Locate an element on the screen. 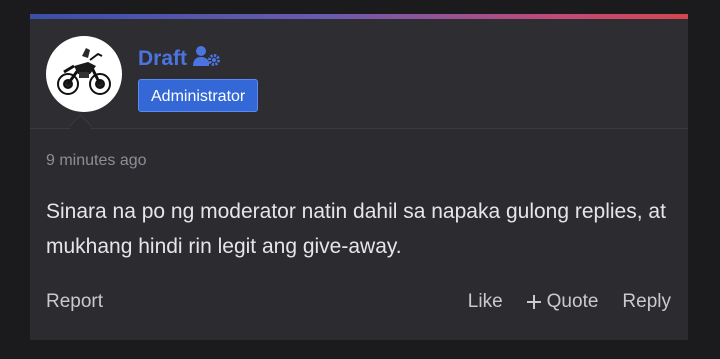  motorcycle-avatar-icon is located at coordinates (84, 71).